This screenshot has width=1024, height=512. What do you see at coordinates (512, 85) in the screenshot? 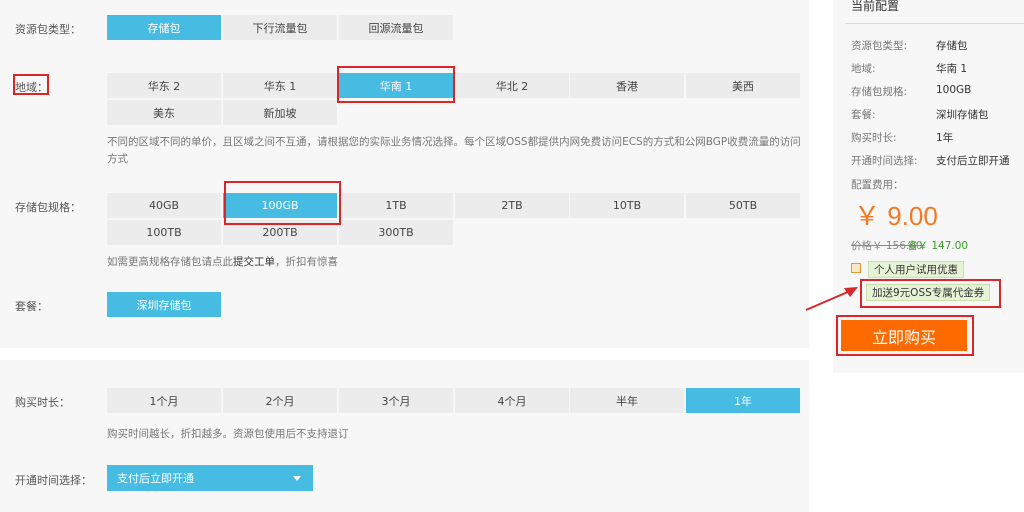
I see `region-option-north2: 华北 2` at bounding box center [512, 85].